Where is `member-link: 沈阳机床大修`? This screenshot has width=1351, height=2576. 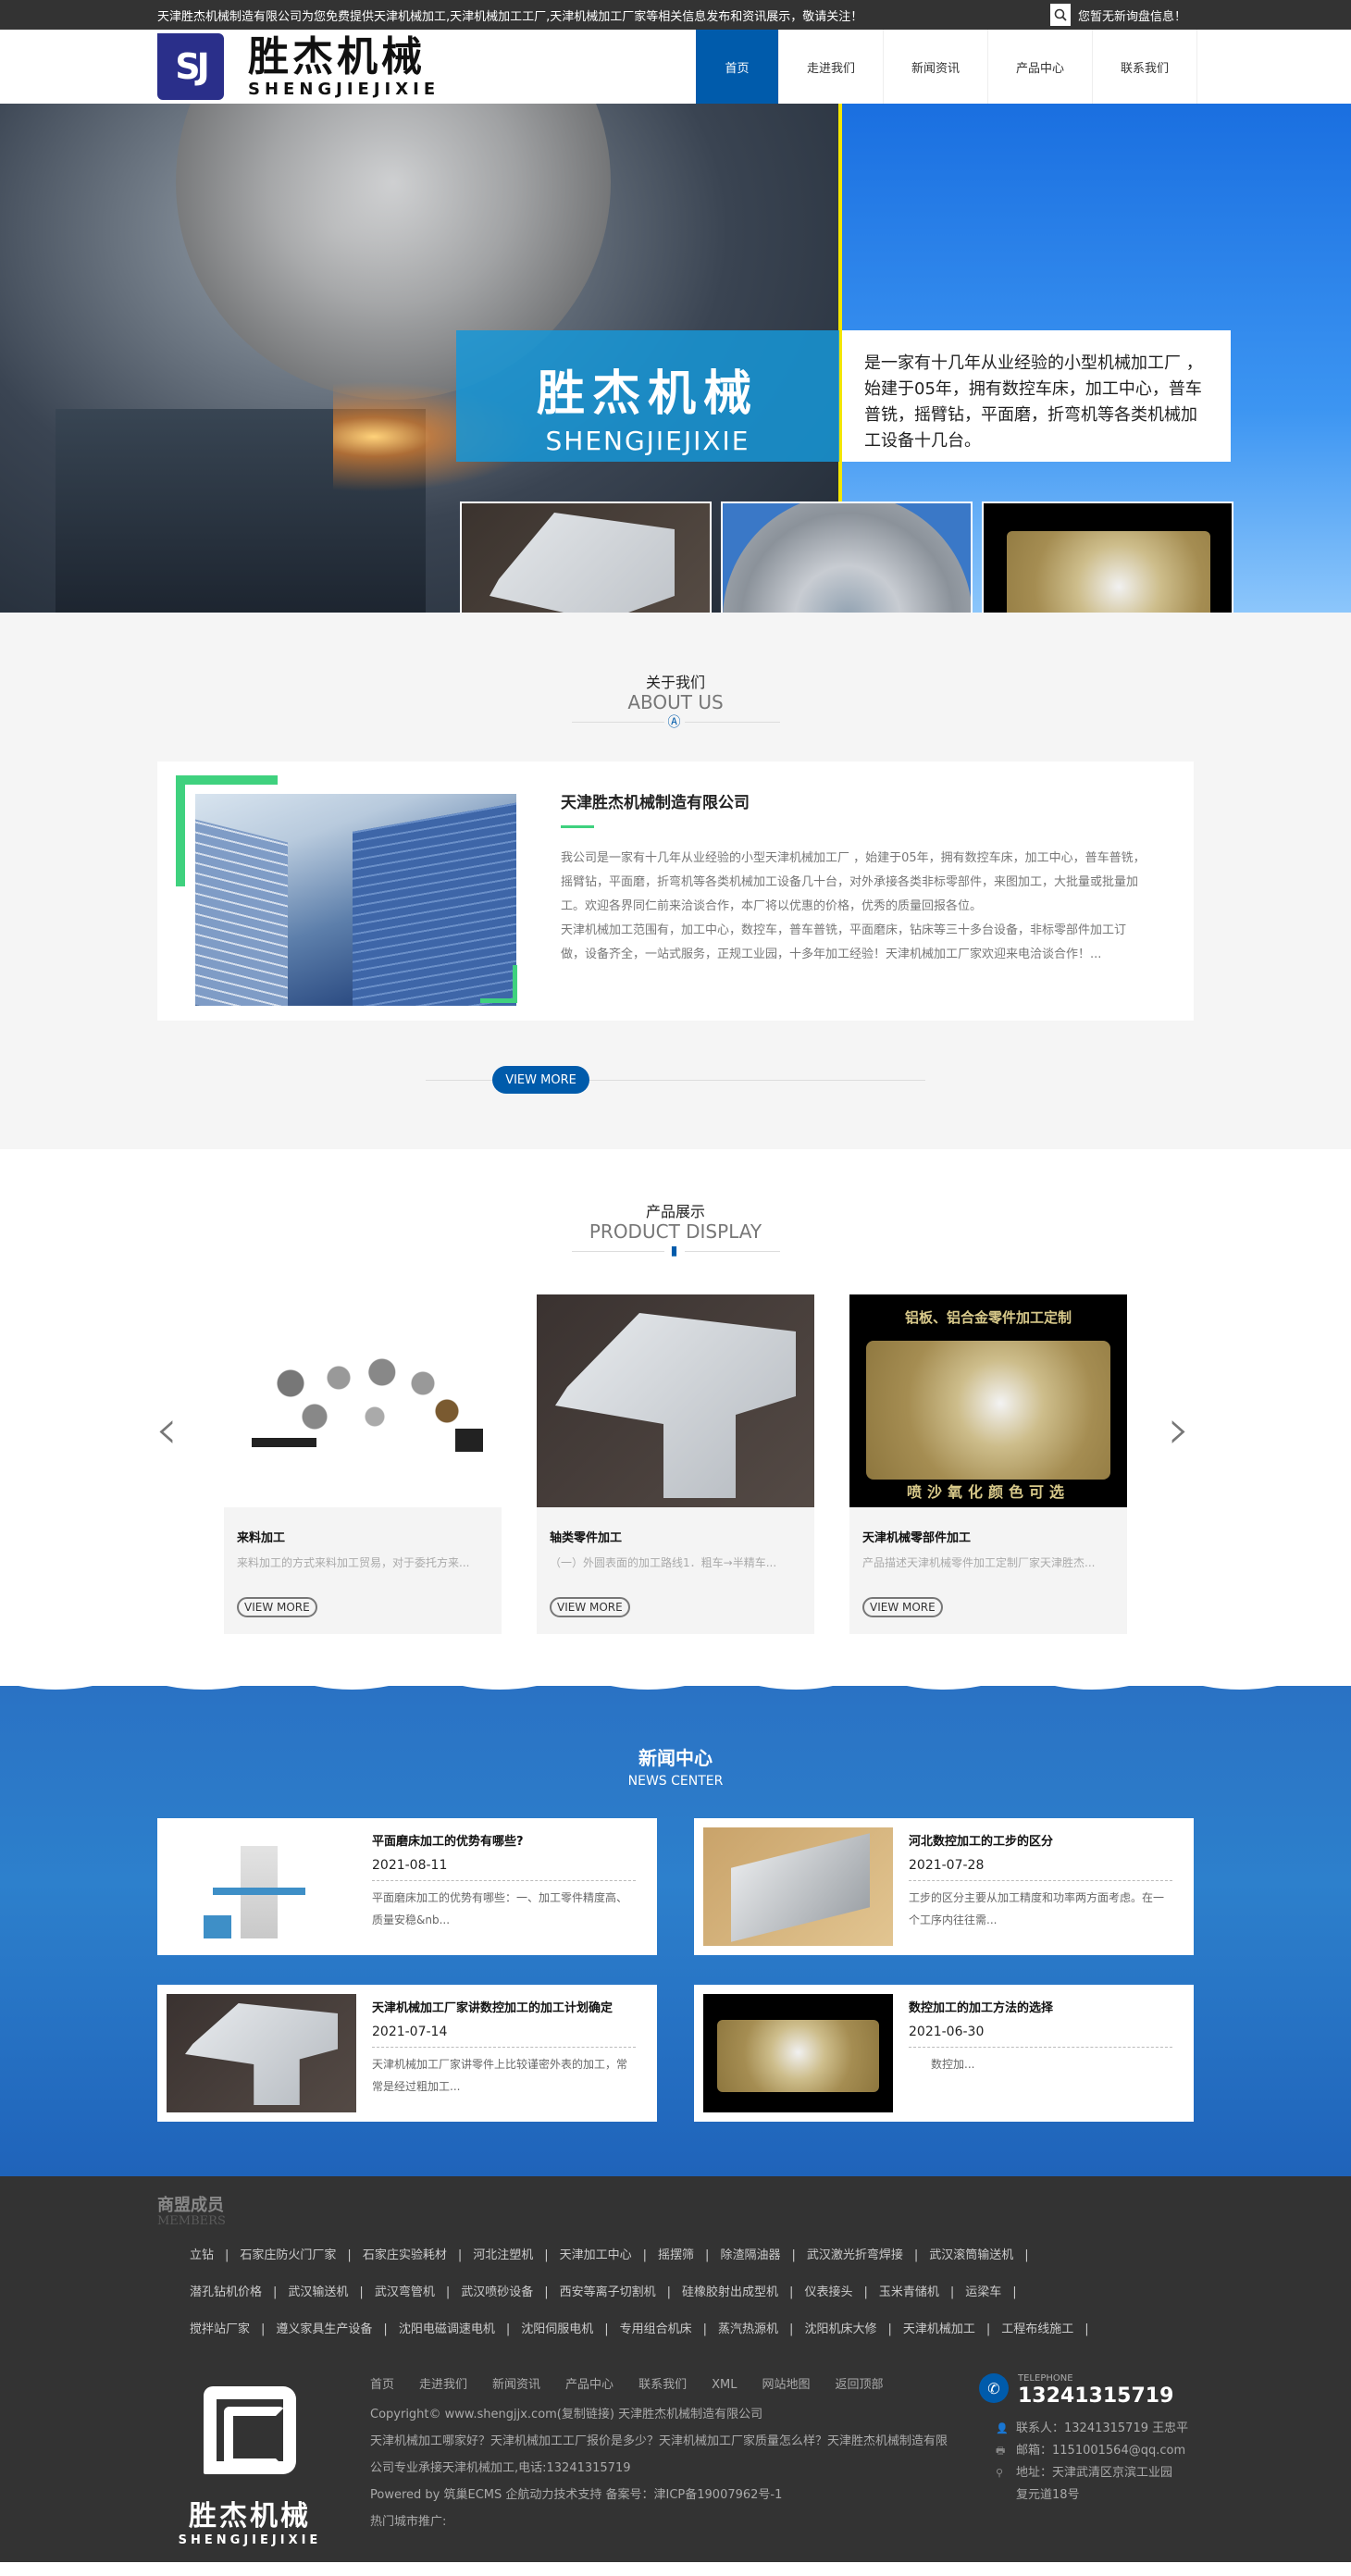 member-link: 沈阳机床大修 is located at coordinates (840, 2329).